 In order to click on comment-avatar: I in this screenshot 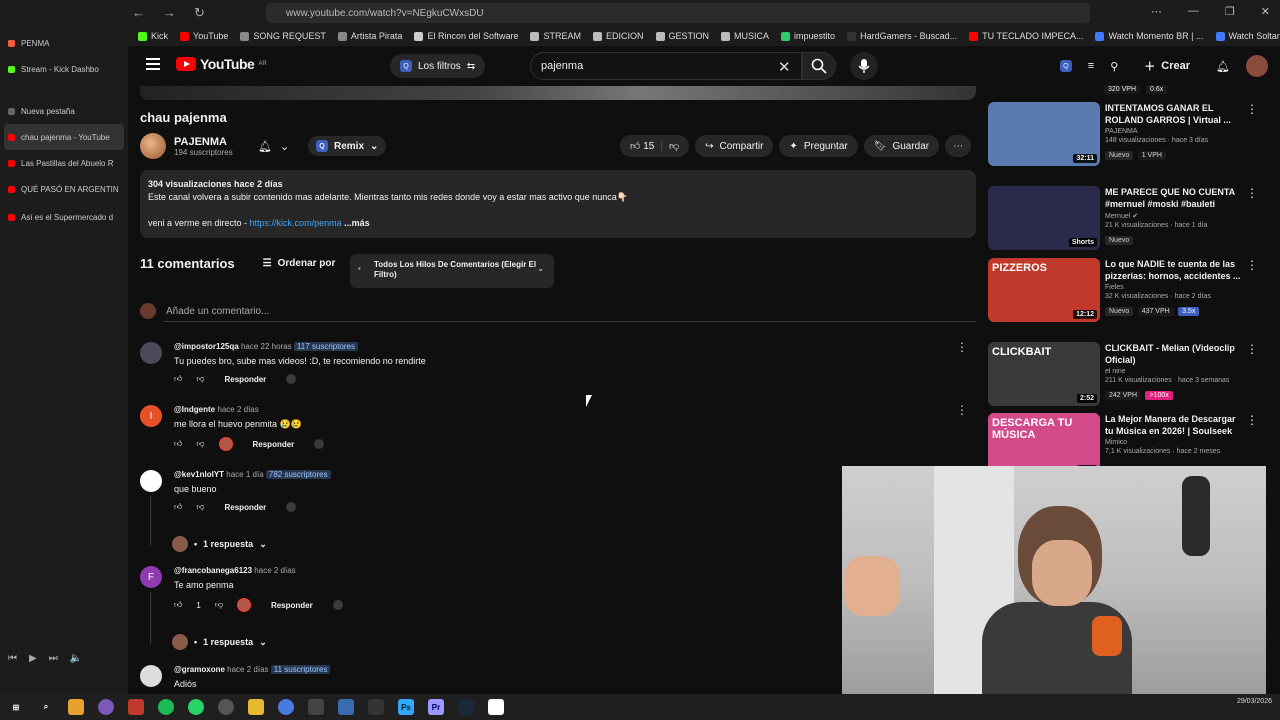, I will do `click(151, 416)`.